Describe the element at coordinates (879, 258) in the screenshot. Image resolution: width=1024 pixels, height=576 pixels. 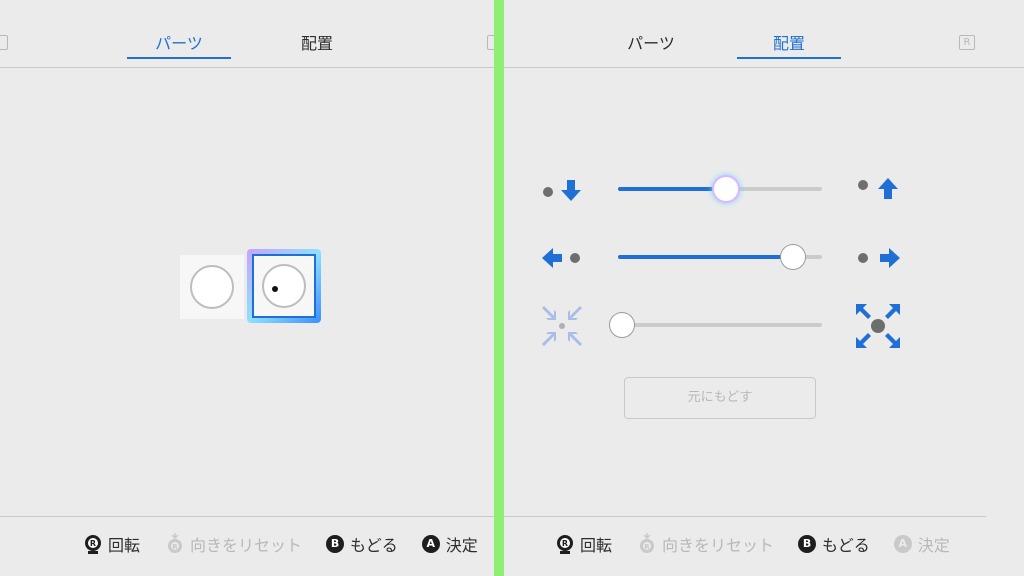
I see `move-right-icon` at that location.